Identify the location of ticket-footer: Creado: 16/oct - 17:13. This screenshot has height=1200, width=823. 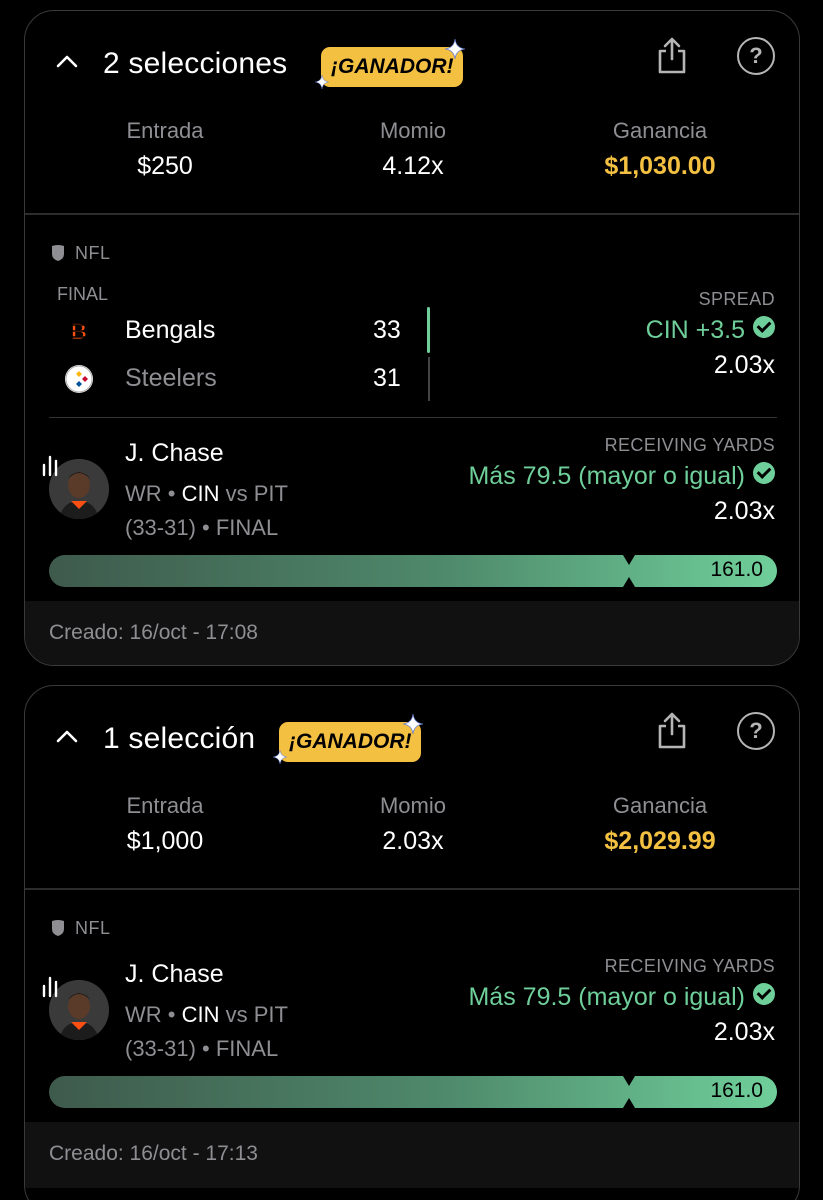
(412, 1155).